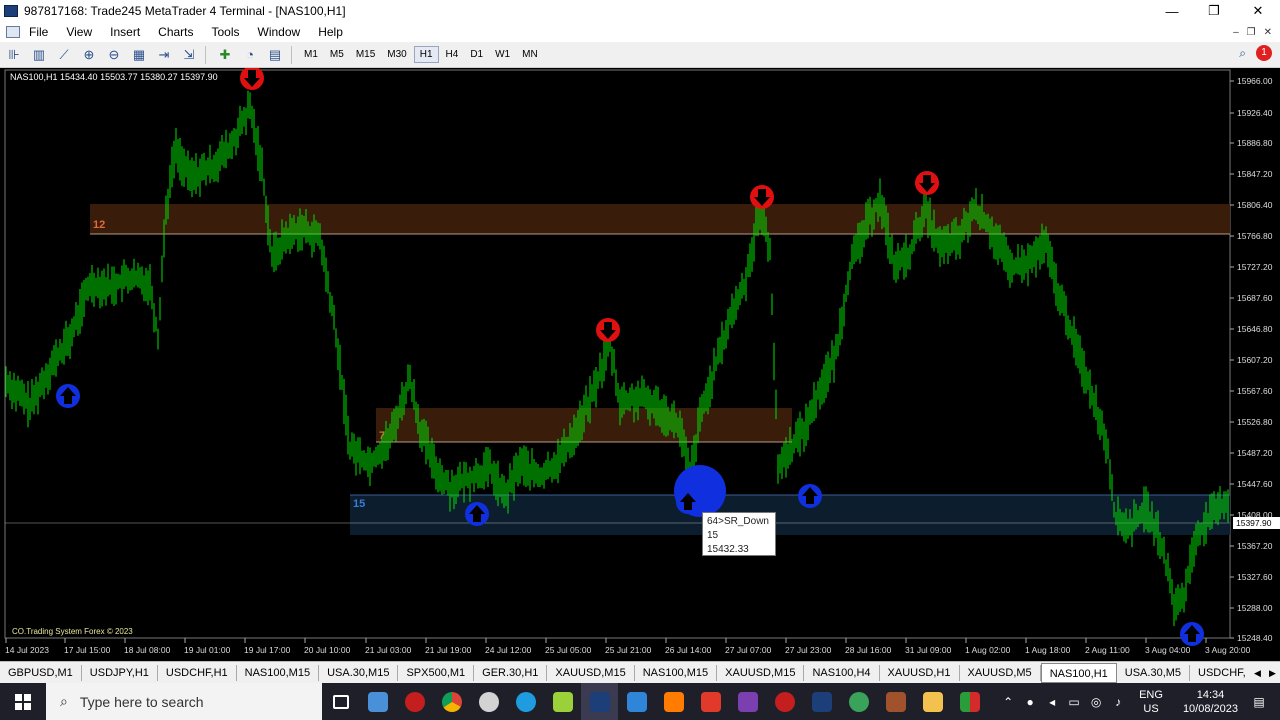  Describe the element at coordinates (311, 54) in the screenshot. I see `timeframe-m1: M1` at that location.